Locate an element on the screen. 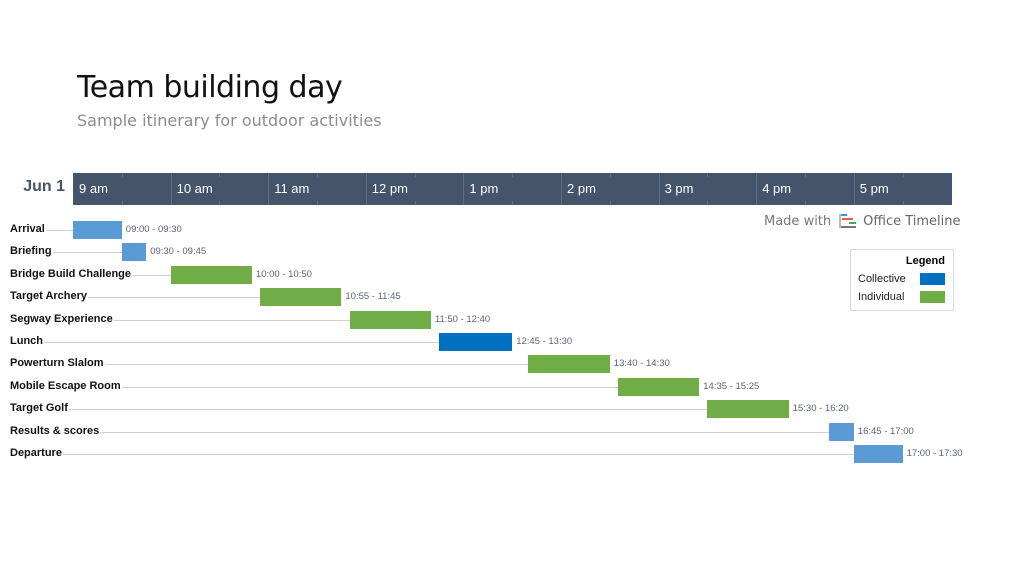 The height and width of the screenshot is (576, 1024). legend: Legend Collective Individual is located at coordinates (902, 280).